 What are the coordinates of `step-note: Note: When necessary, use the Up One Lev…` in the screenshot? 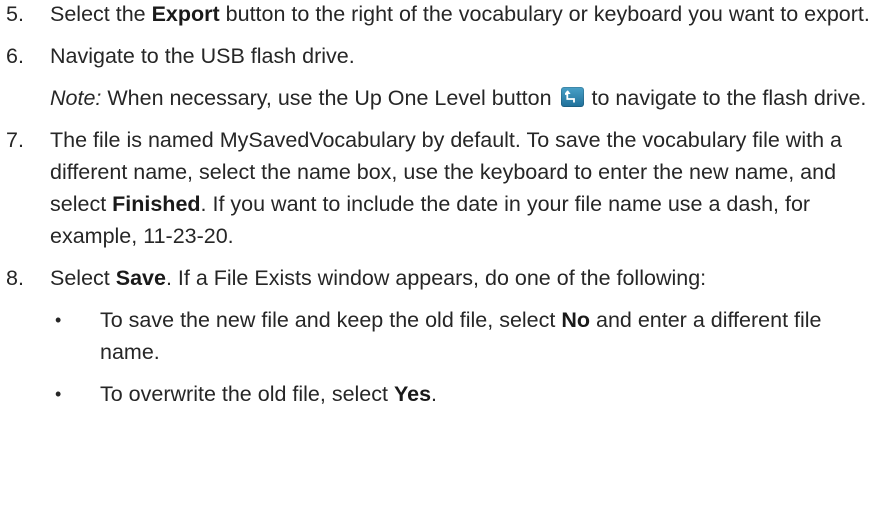 It's located at (458, 98).